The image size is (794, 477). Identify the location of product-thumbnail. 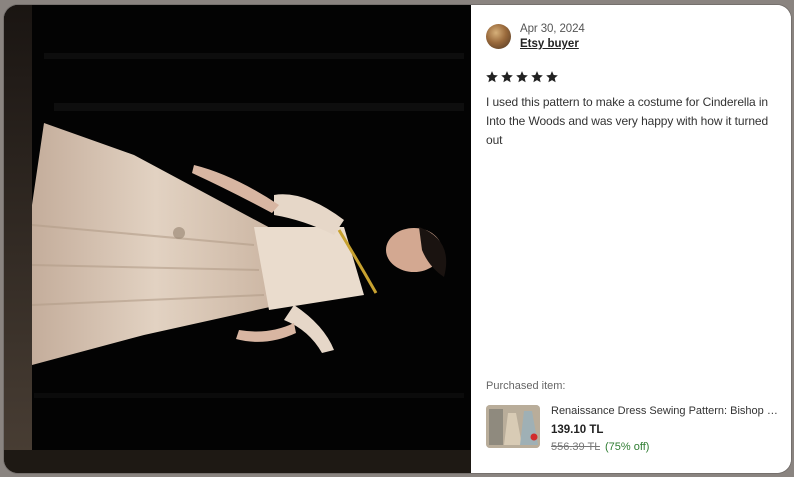
(513, 426).